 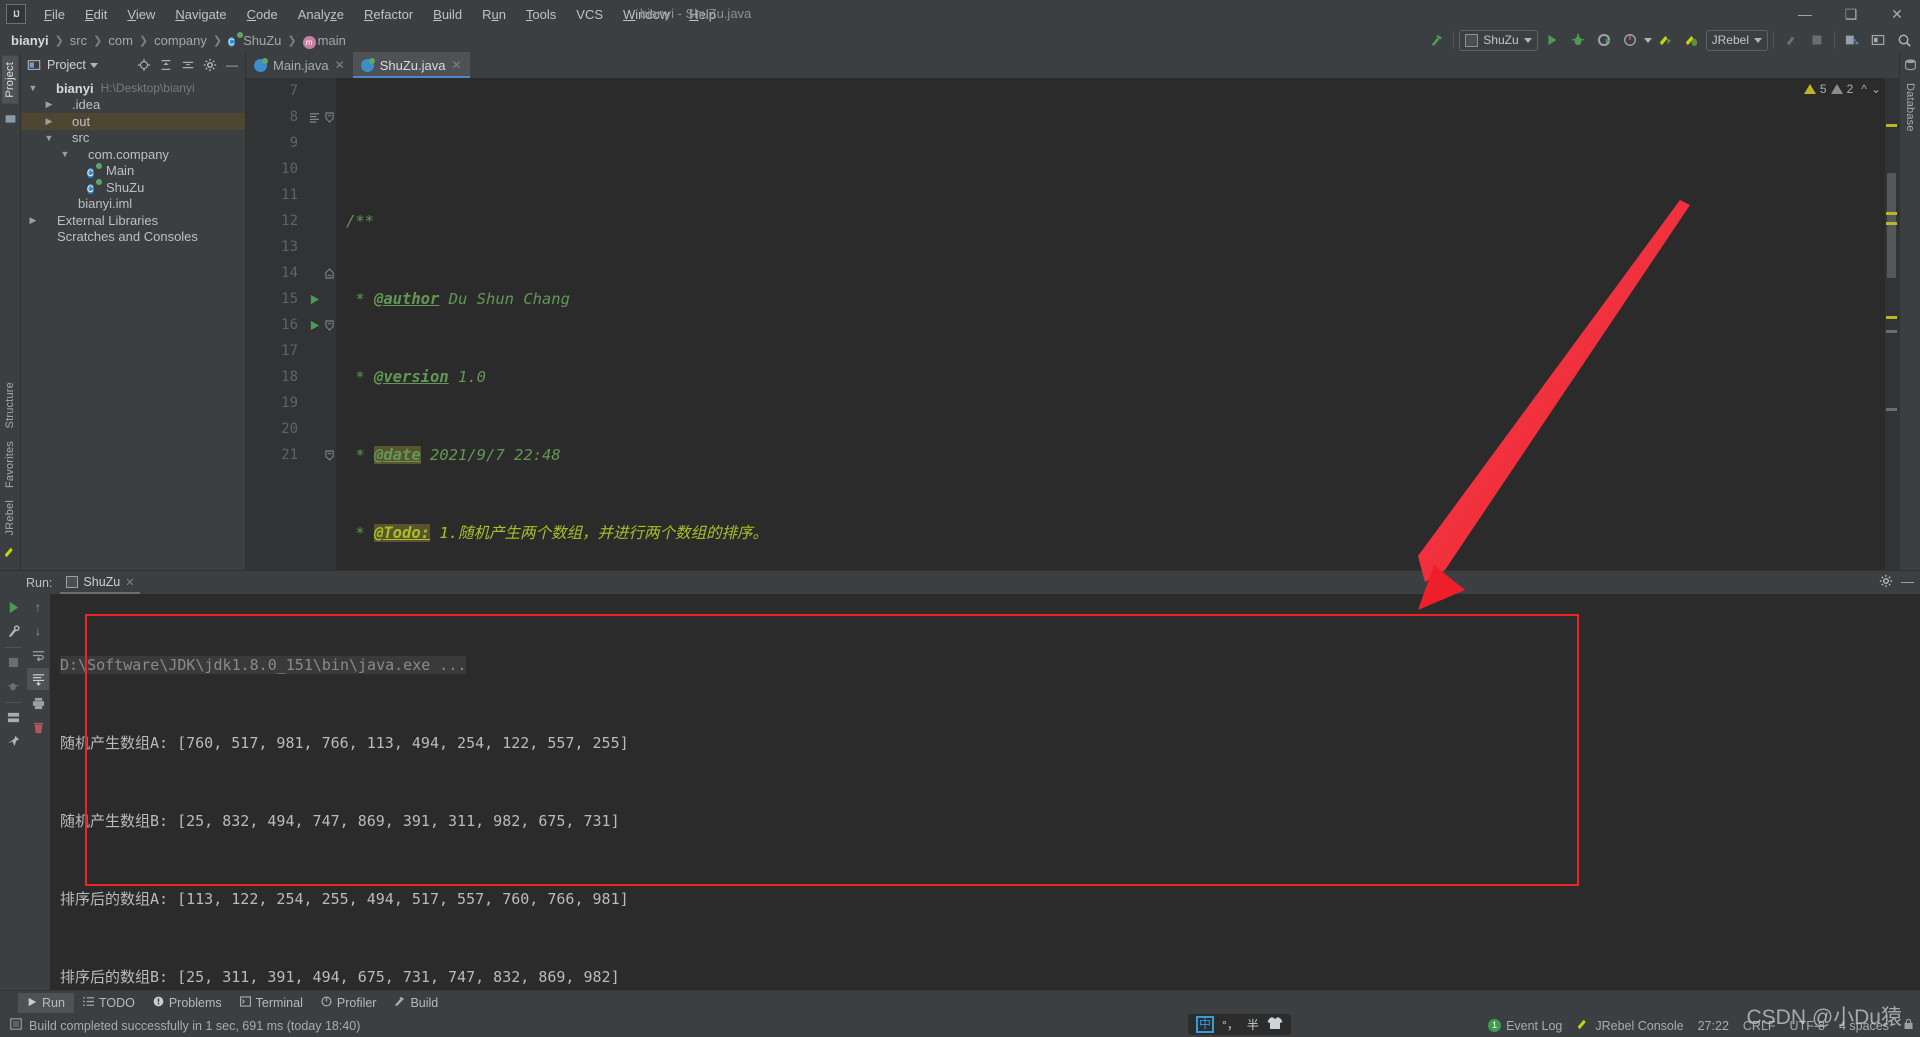 What do you see at coordinates (187, 1003) in the screenshot?
I see `bottom-tab-problems: Problems` at bounding box center [187, 1003].